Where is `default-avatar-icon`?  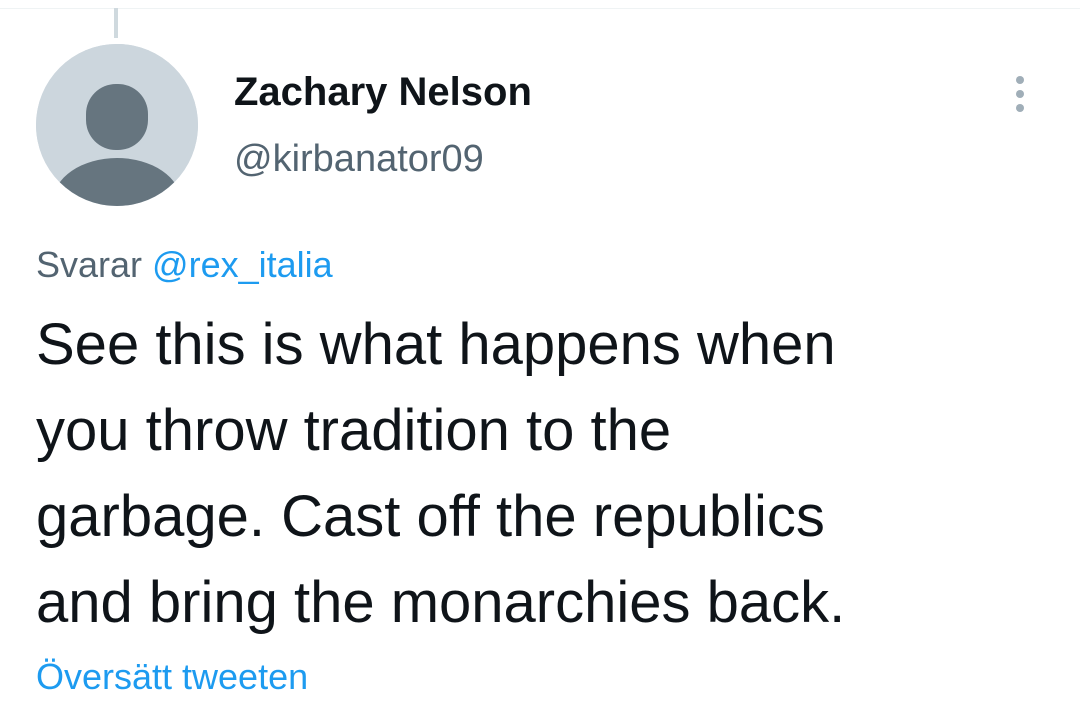 default-avatar-icon is located at coordinates (117, 125).